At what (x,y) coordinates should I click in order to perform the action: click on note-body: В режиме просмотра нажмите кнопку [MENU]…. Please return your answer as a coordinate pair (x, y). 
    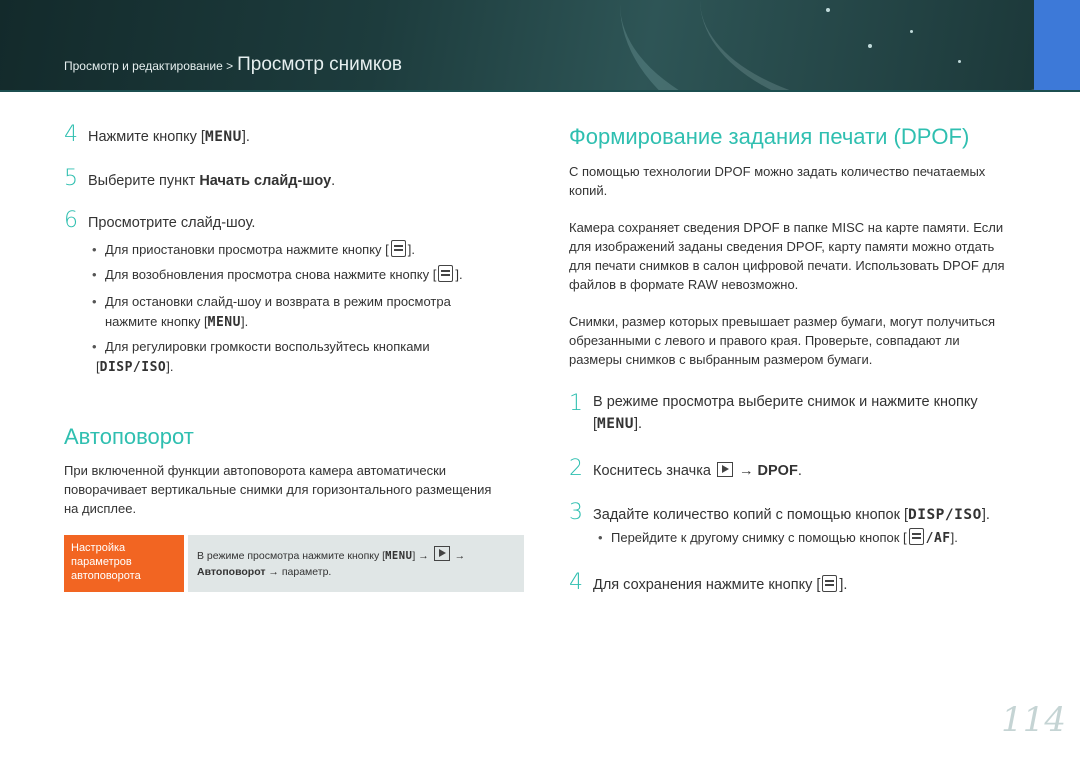
    Looking at the image, I should click on (356, 563).